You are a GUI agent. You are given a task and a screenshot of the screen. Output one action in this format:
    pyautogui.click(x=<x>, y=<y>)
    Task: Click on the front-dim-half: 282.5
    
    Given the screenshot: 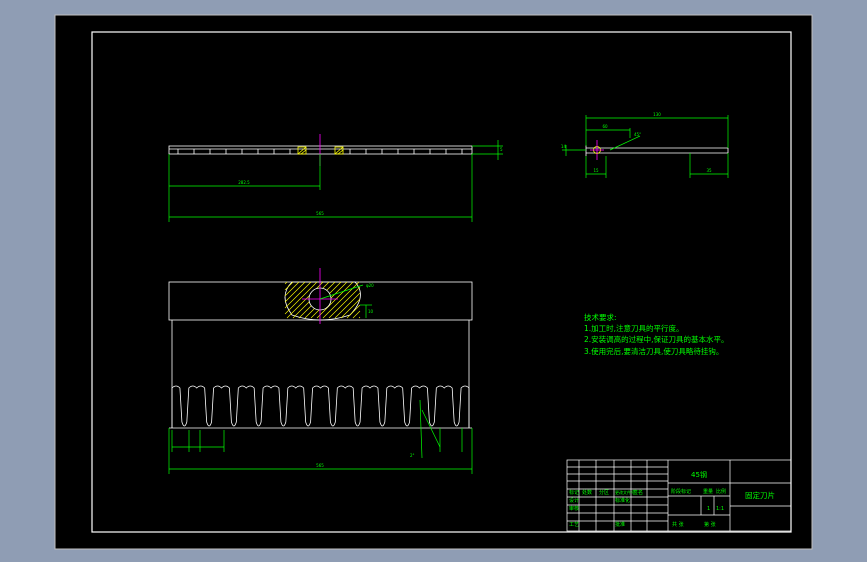 What is the action you would take?
    pyautogui.click(x=244, y=182)
    